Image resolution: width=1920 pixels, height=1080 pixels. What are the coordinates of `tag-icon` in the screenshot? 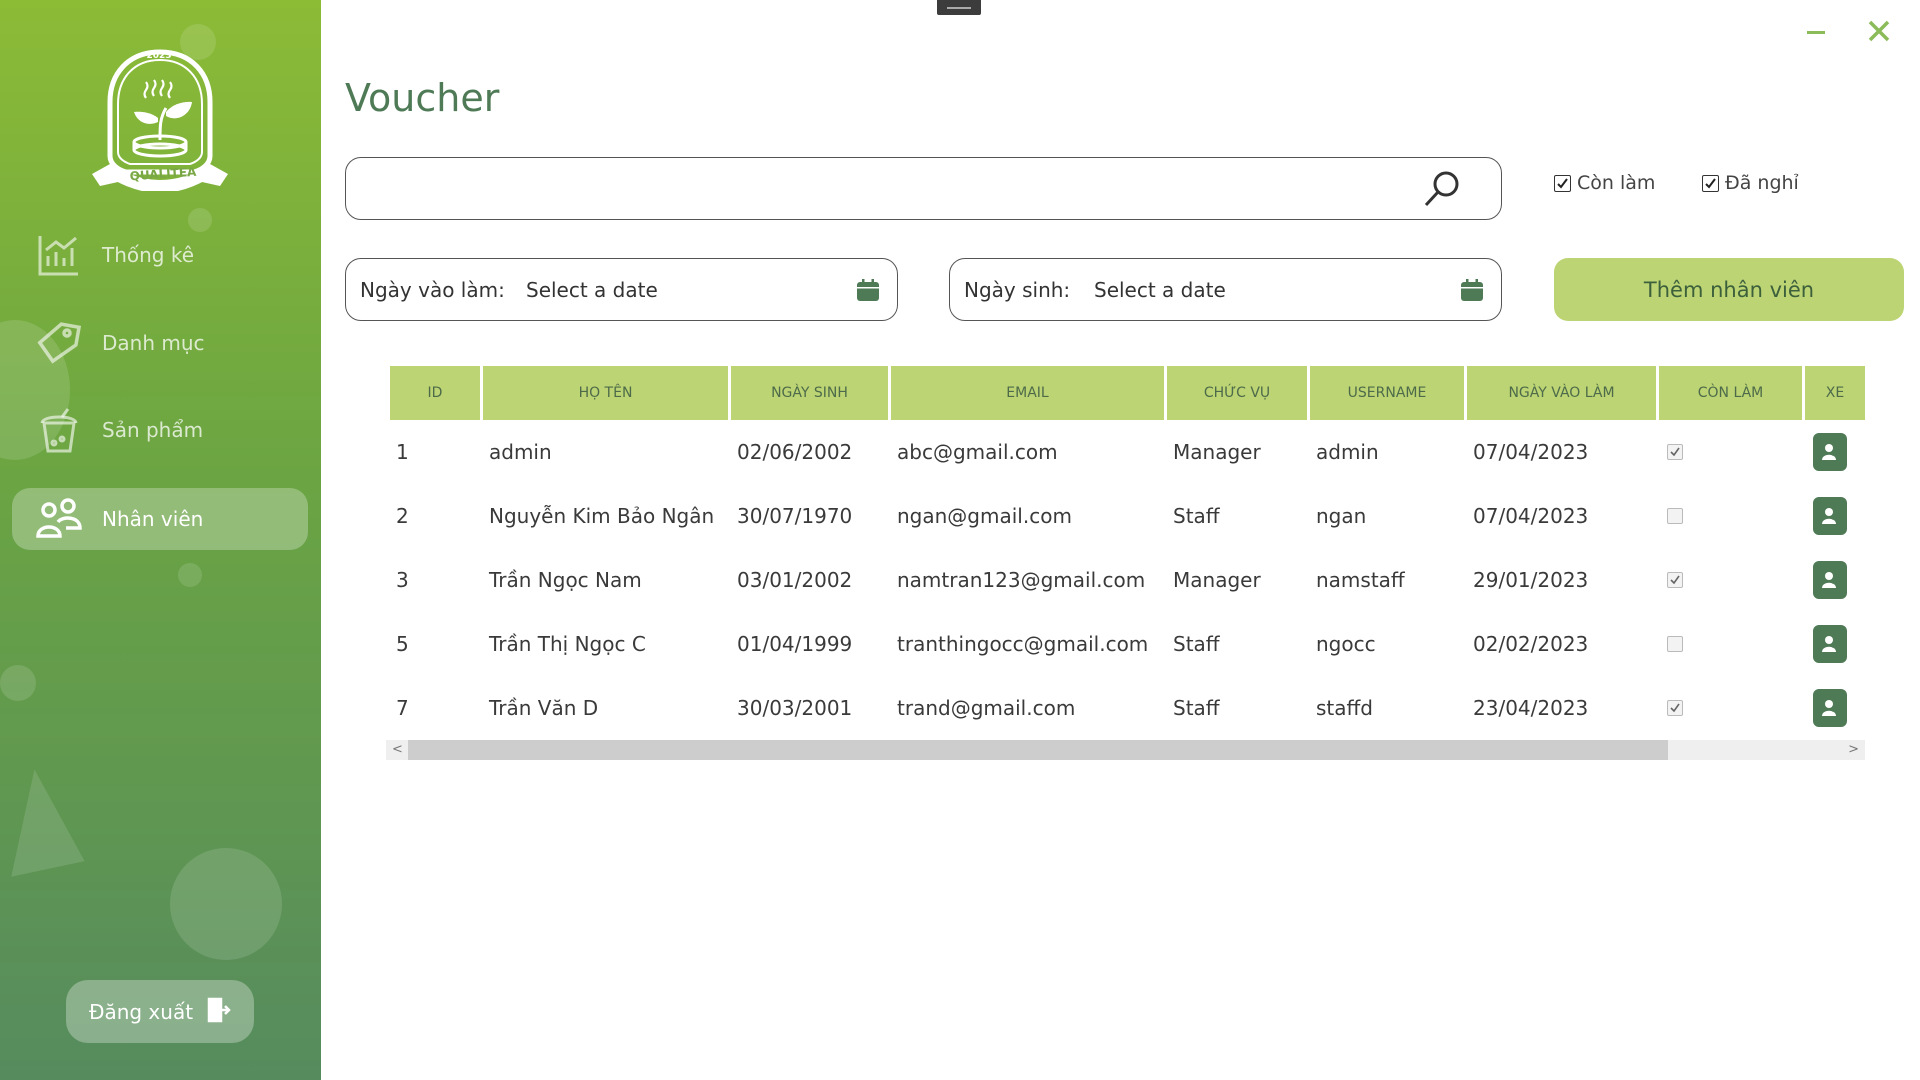 It's located at (59, 343).